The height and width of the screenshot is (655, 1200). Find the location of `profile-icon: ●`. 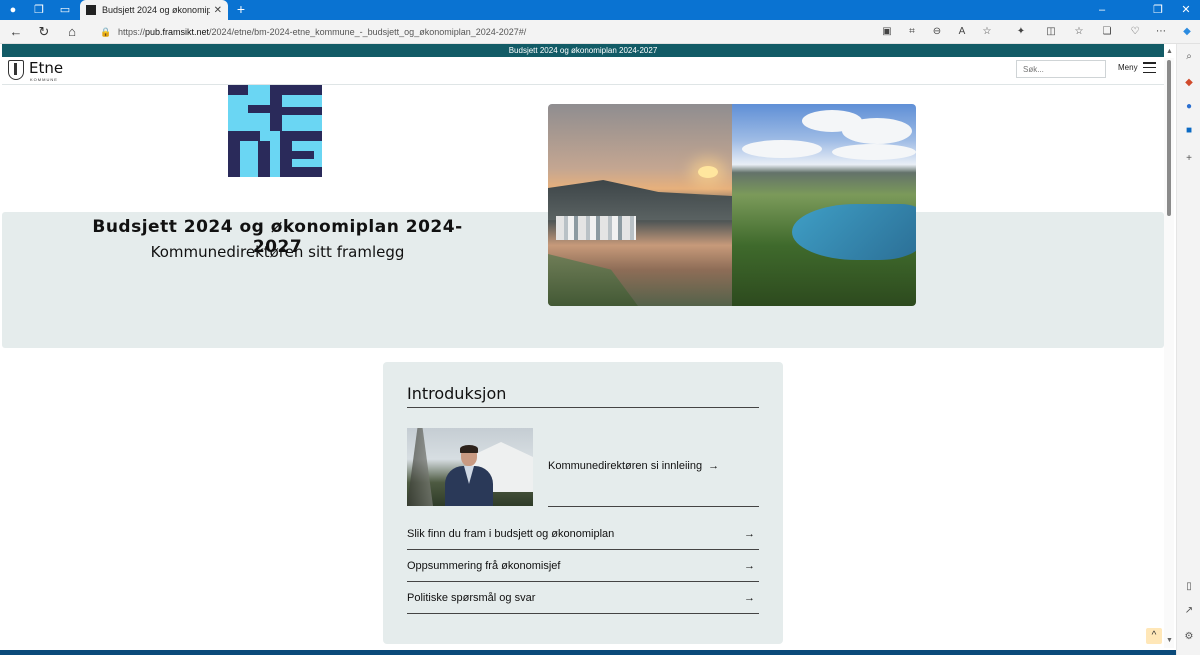

profile-icon: ● is located at coordinates (13, 10).